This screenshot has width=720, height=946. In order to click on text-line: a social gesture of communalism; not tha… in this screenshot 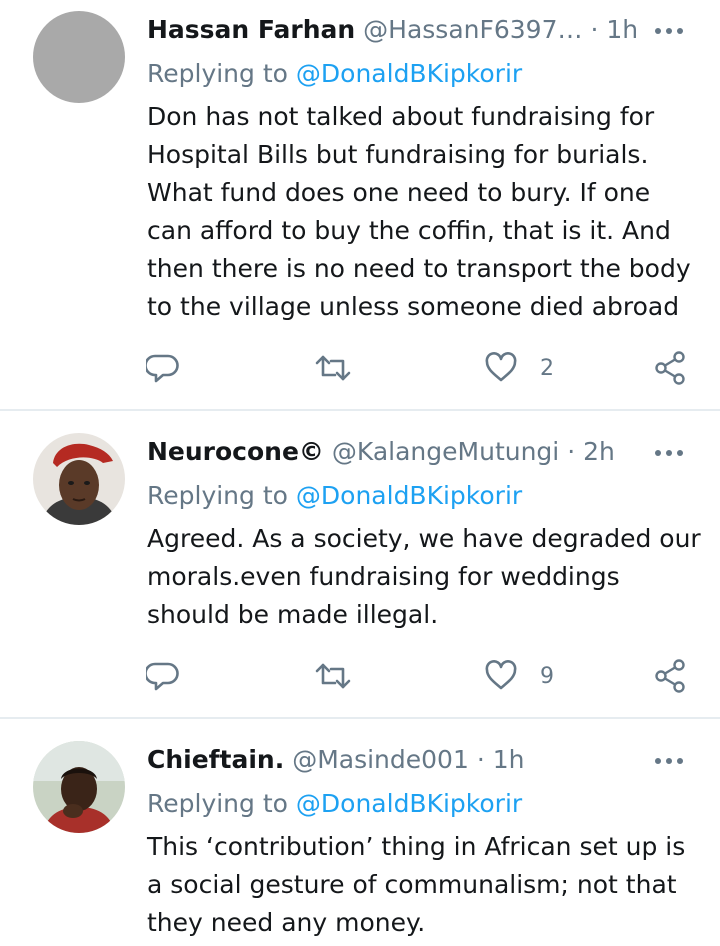, I will do `click(412, 884)`.